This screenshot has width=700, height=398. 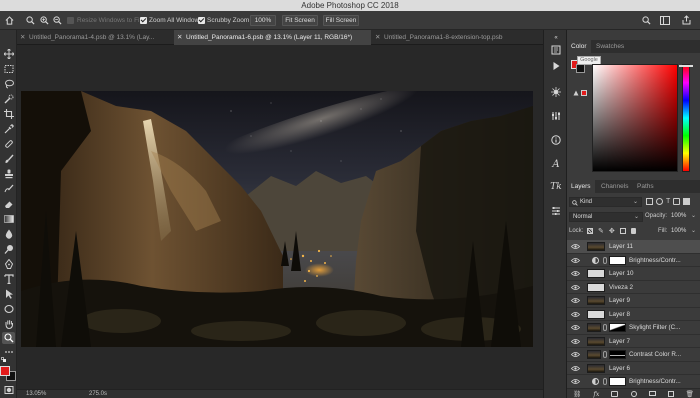 What do you see at coordinates (5, 371) in the screenshot?
I see `foreground-color-swatch` at bounding box center [5, 371].